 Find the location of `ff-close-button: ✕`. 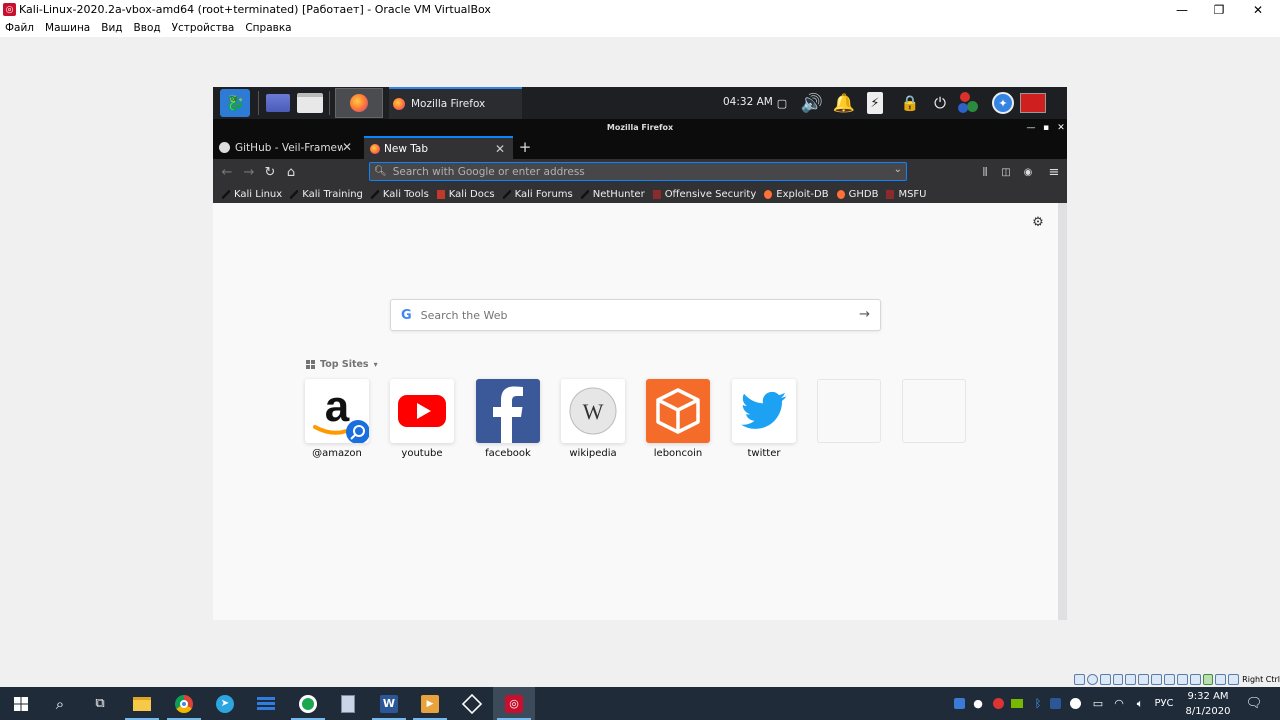

ff-close-button: ✕ is located at coordinates (1060, 127).